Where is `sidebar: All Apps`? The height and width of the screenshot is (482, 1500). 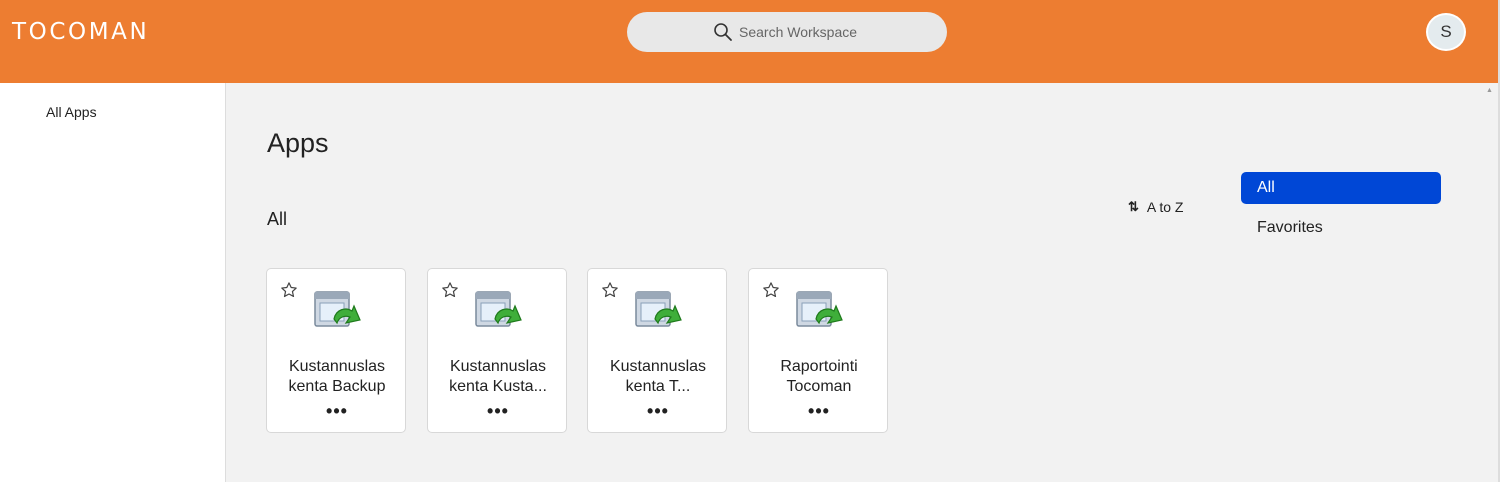 sidebar: All Apps is located at coordinates (113, 282).